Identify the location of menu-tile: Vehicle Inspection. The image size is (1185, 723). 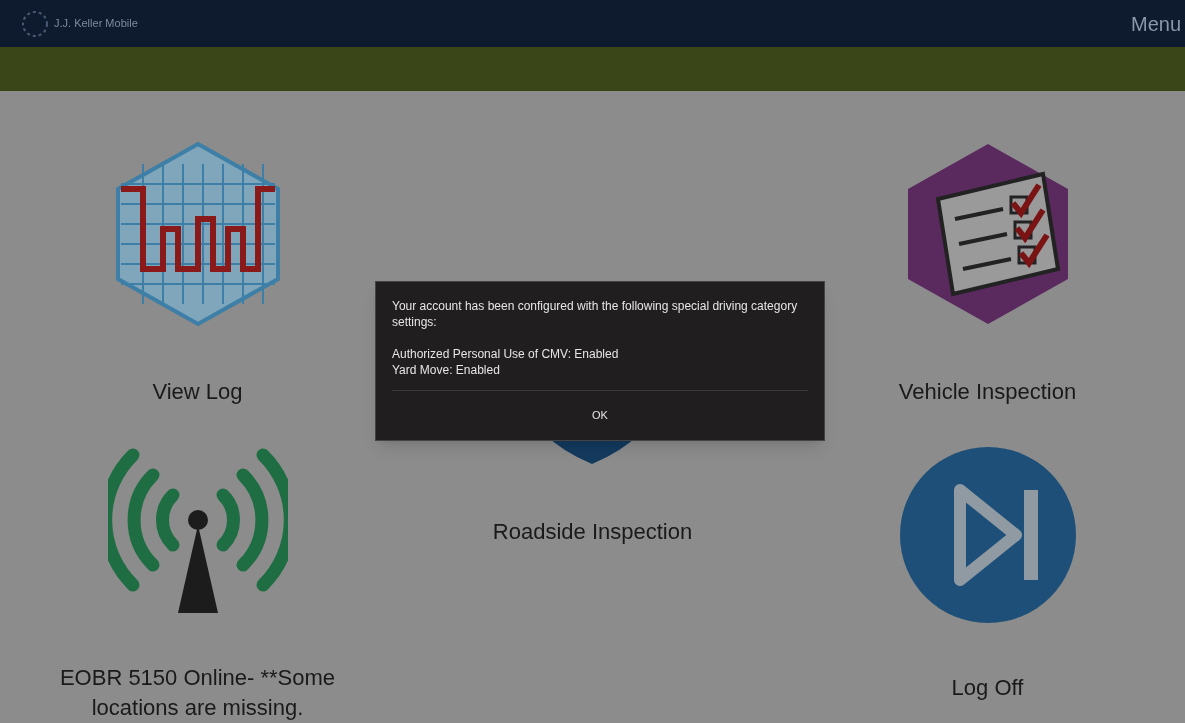
(987, 273).